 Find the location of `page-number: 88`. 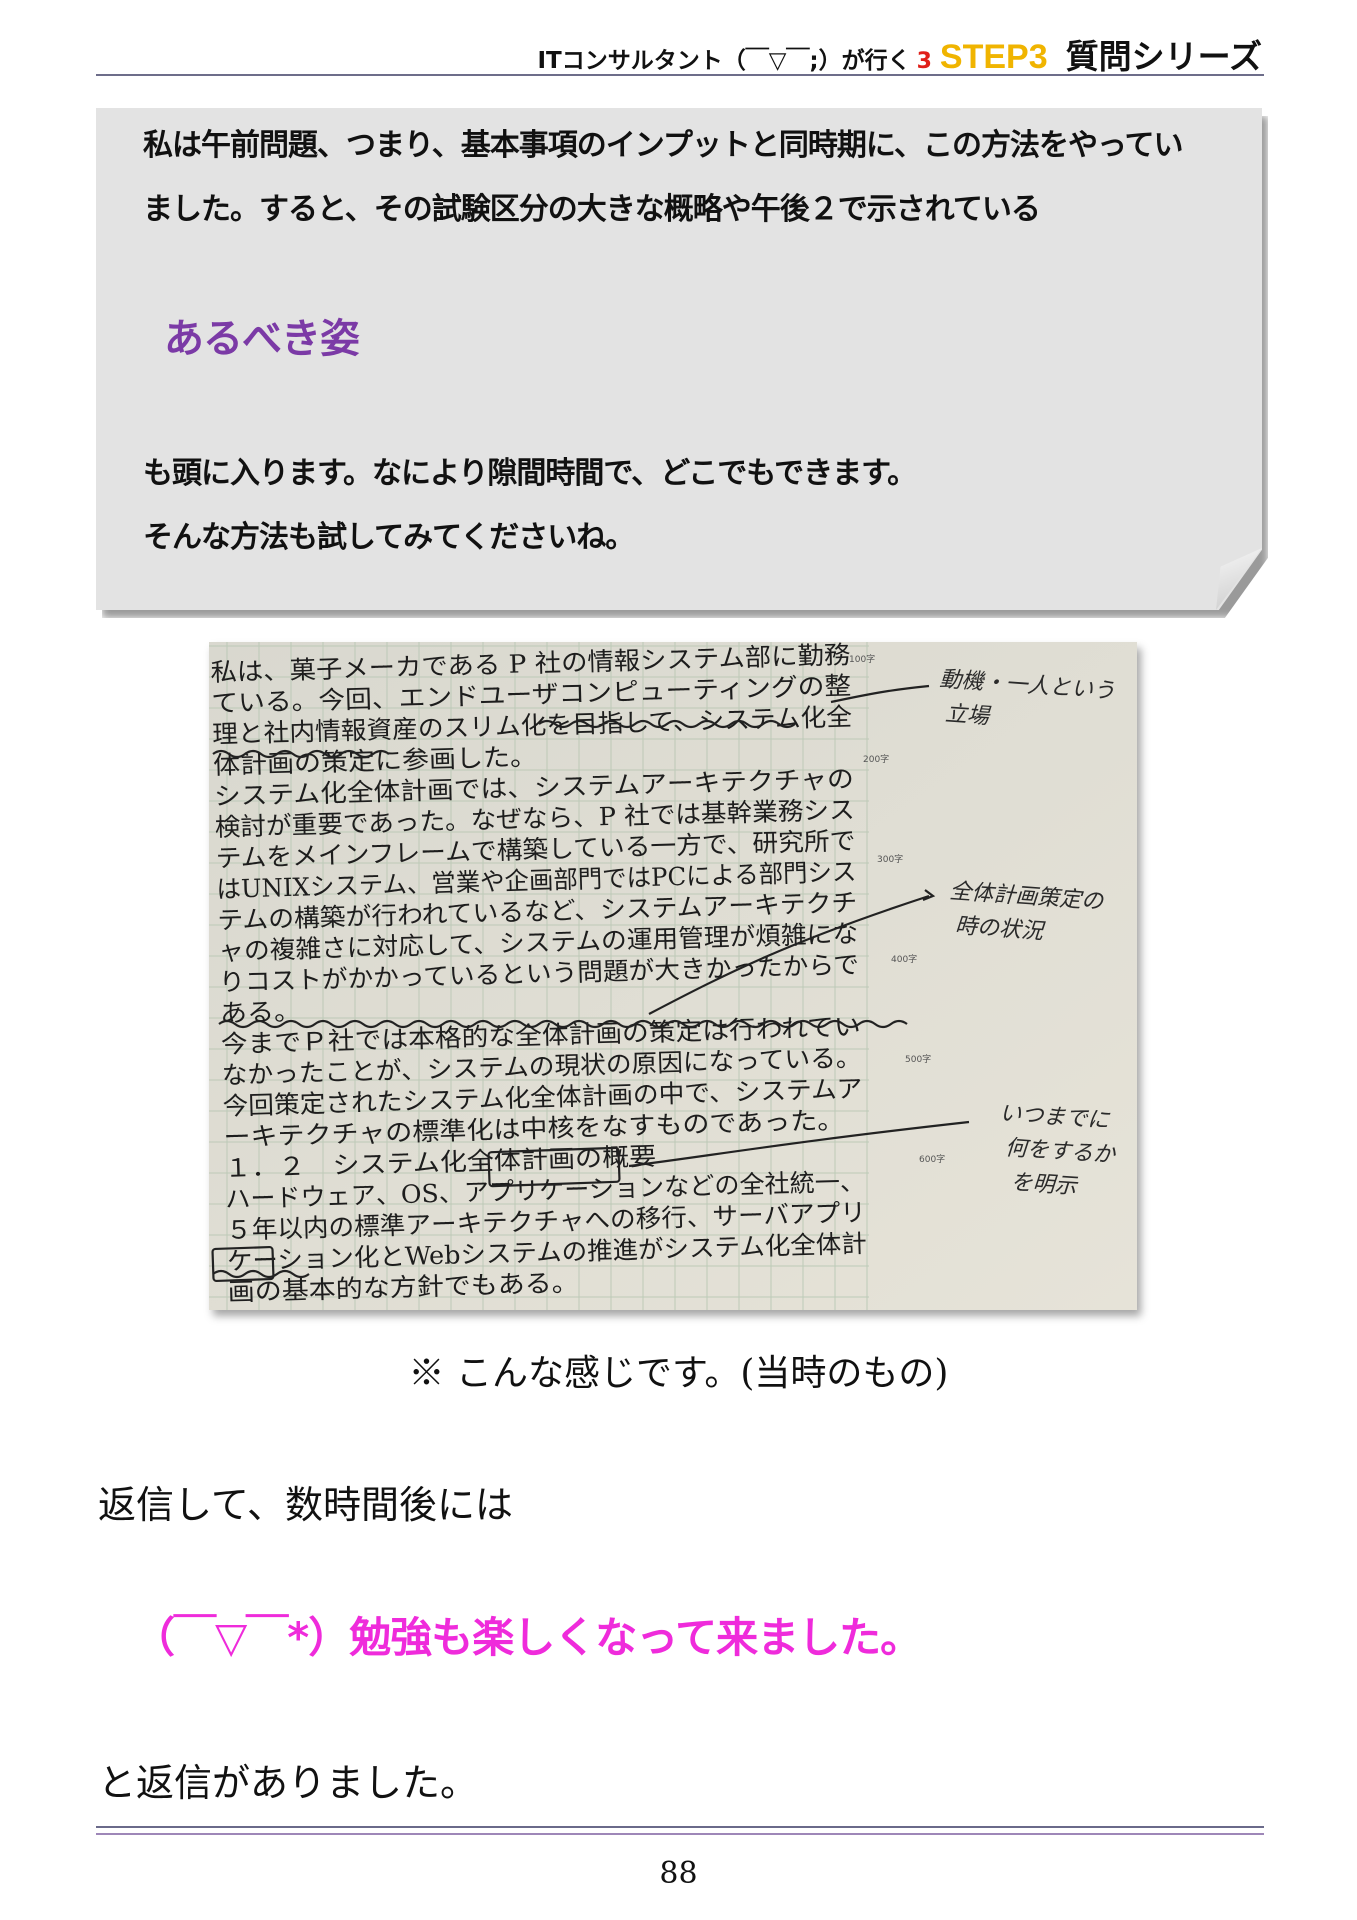

page-number: 88 is located at coordinates (678, 1873).